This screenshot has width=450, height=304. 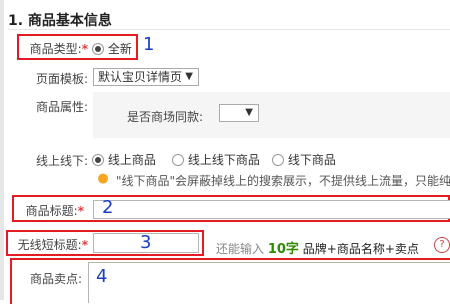 I want to click on product-title-label-text: 商品标题:, so click(x=51, y=211).